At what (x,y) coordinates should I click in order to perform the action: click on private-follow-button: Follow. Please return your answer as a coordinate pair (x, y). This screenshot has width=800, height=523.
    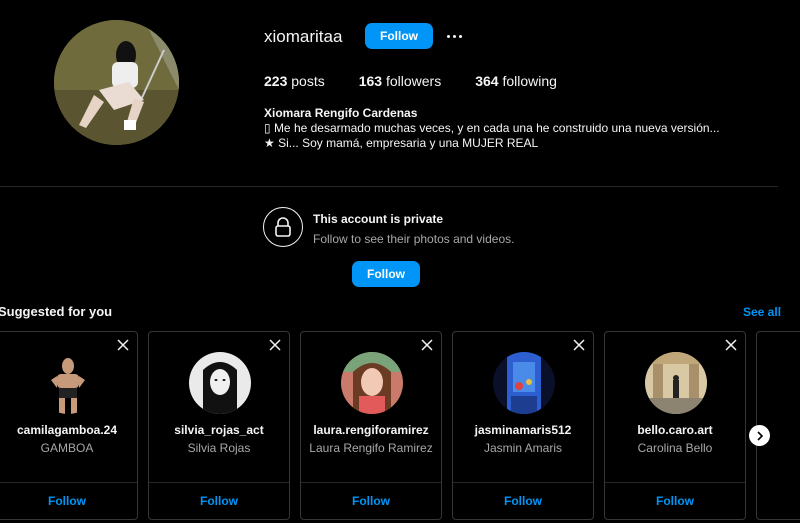
    Looking at the image, I should click on (386, 274).